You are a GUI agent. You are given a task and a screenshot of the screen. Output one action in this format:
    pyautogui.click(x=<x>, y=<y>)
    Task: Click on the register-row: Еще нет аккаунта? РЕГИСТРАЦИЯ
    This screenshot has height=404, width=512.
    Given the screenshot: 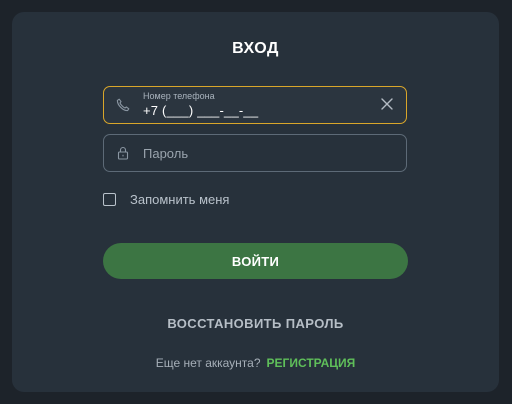 What is the action you would take?
    pyautogui.click(x=255, y=363)
    